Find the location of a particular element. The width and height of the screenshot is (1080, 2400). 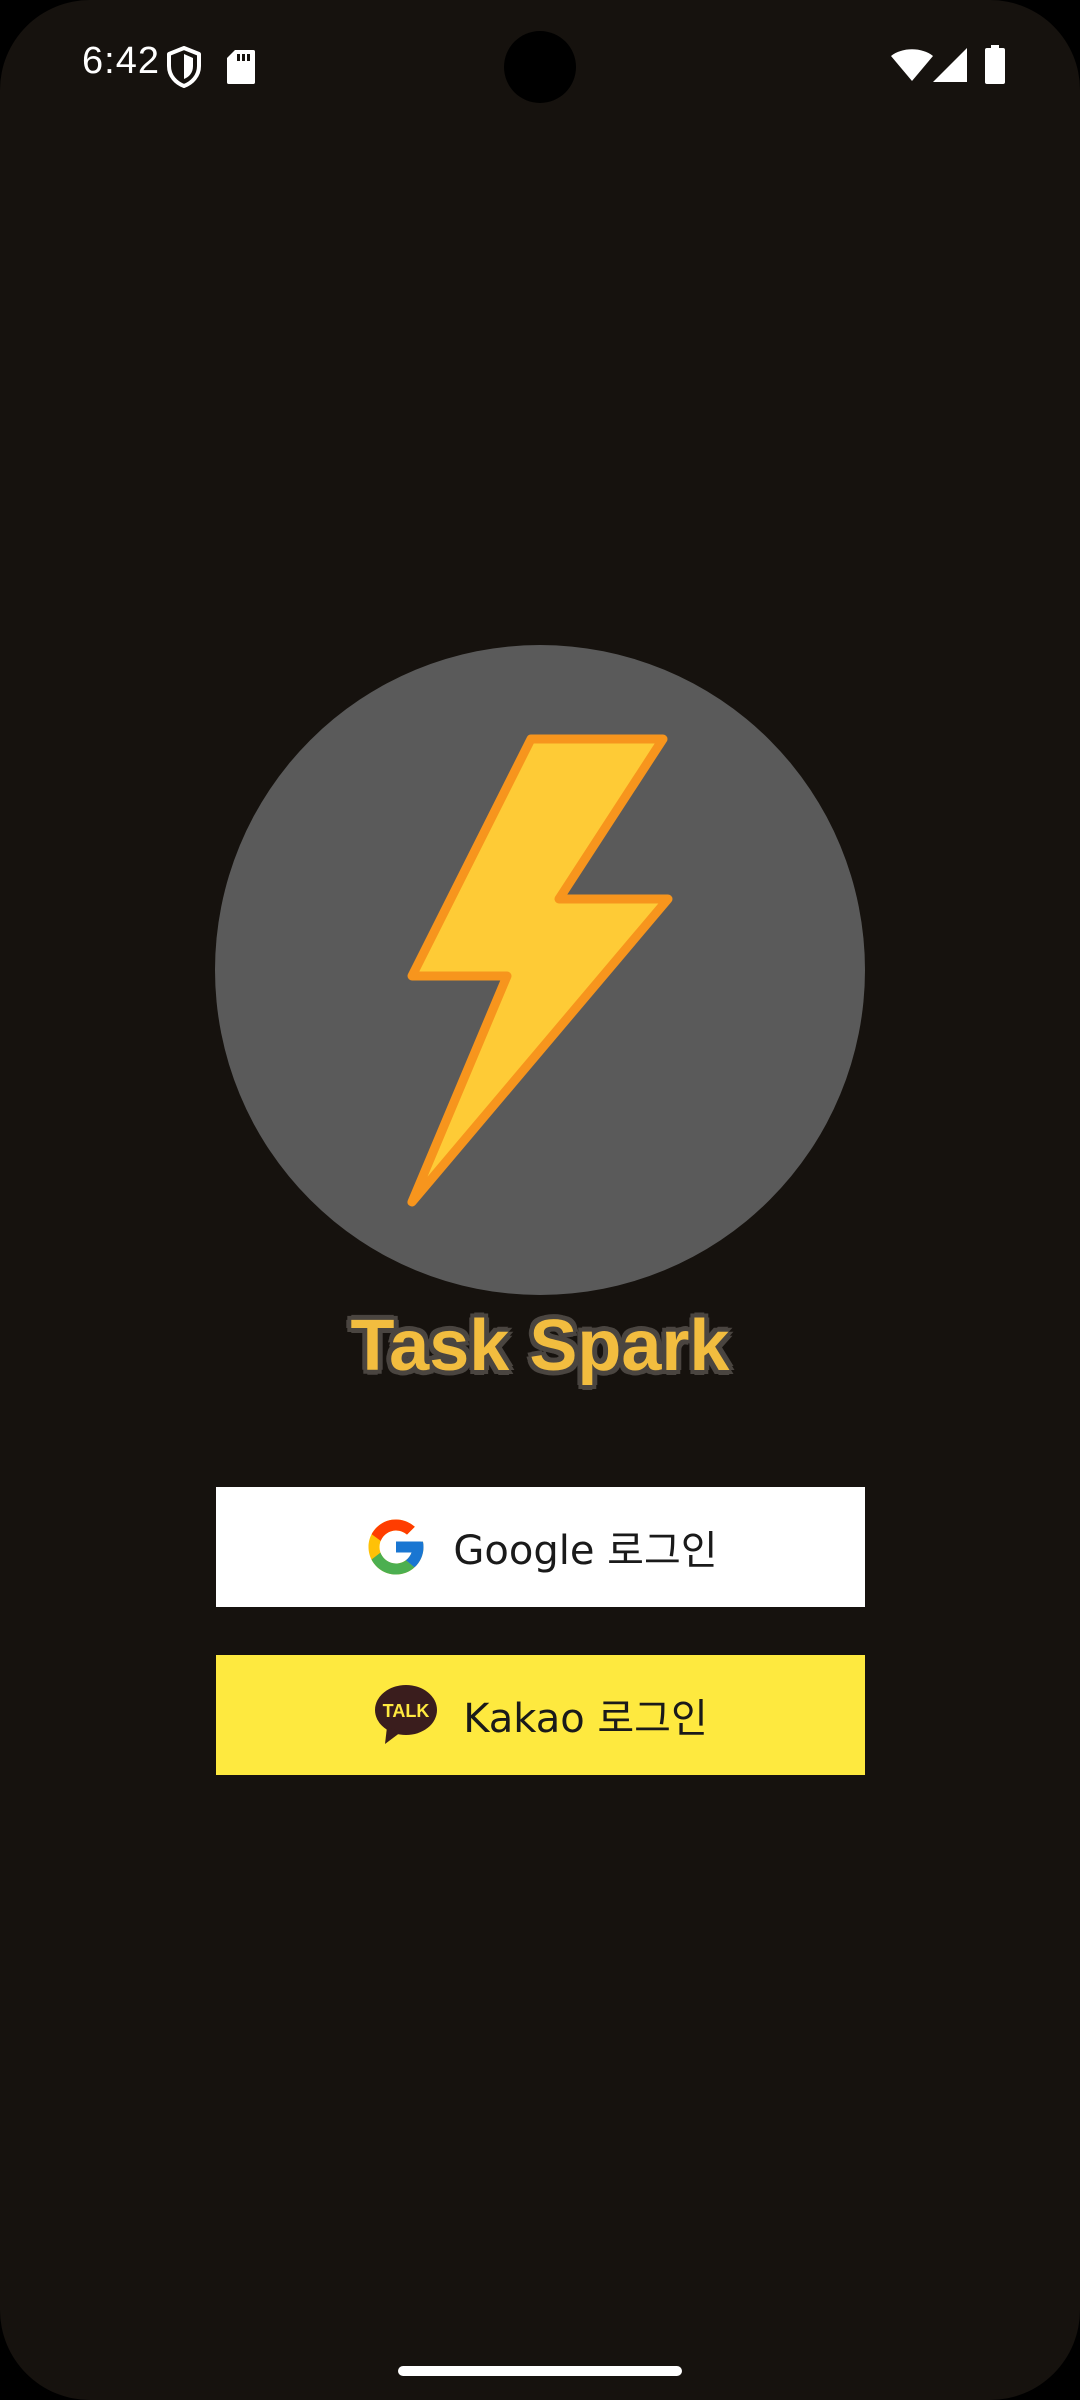

status-bar: 6:42 is located at coordinates (540, 65).